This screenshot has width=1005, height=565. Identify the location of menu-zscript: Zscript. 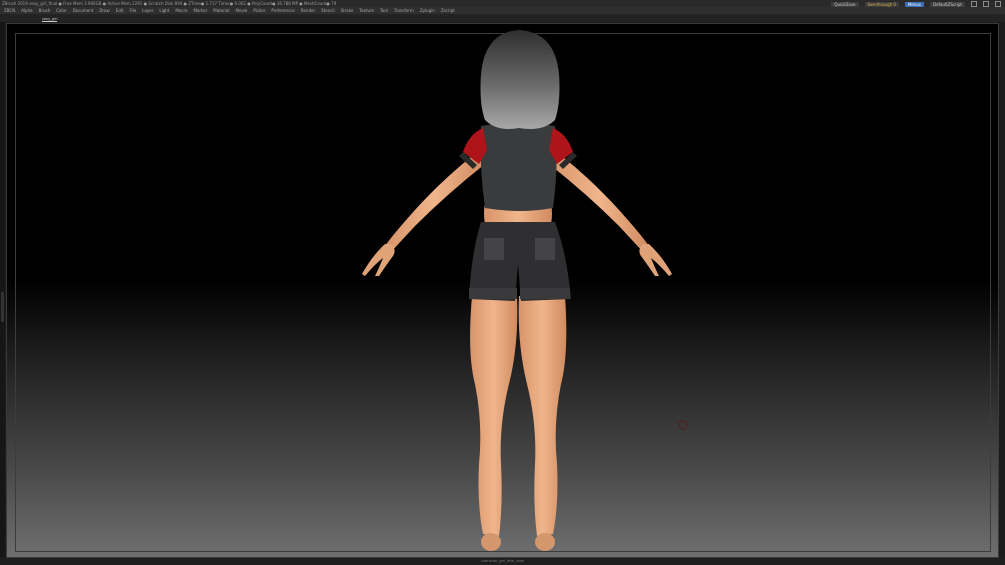
(448, 10).